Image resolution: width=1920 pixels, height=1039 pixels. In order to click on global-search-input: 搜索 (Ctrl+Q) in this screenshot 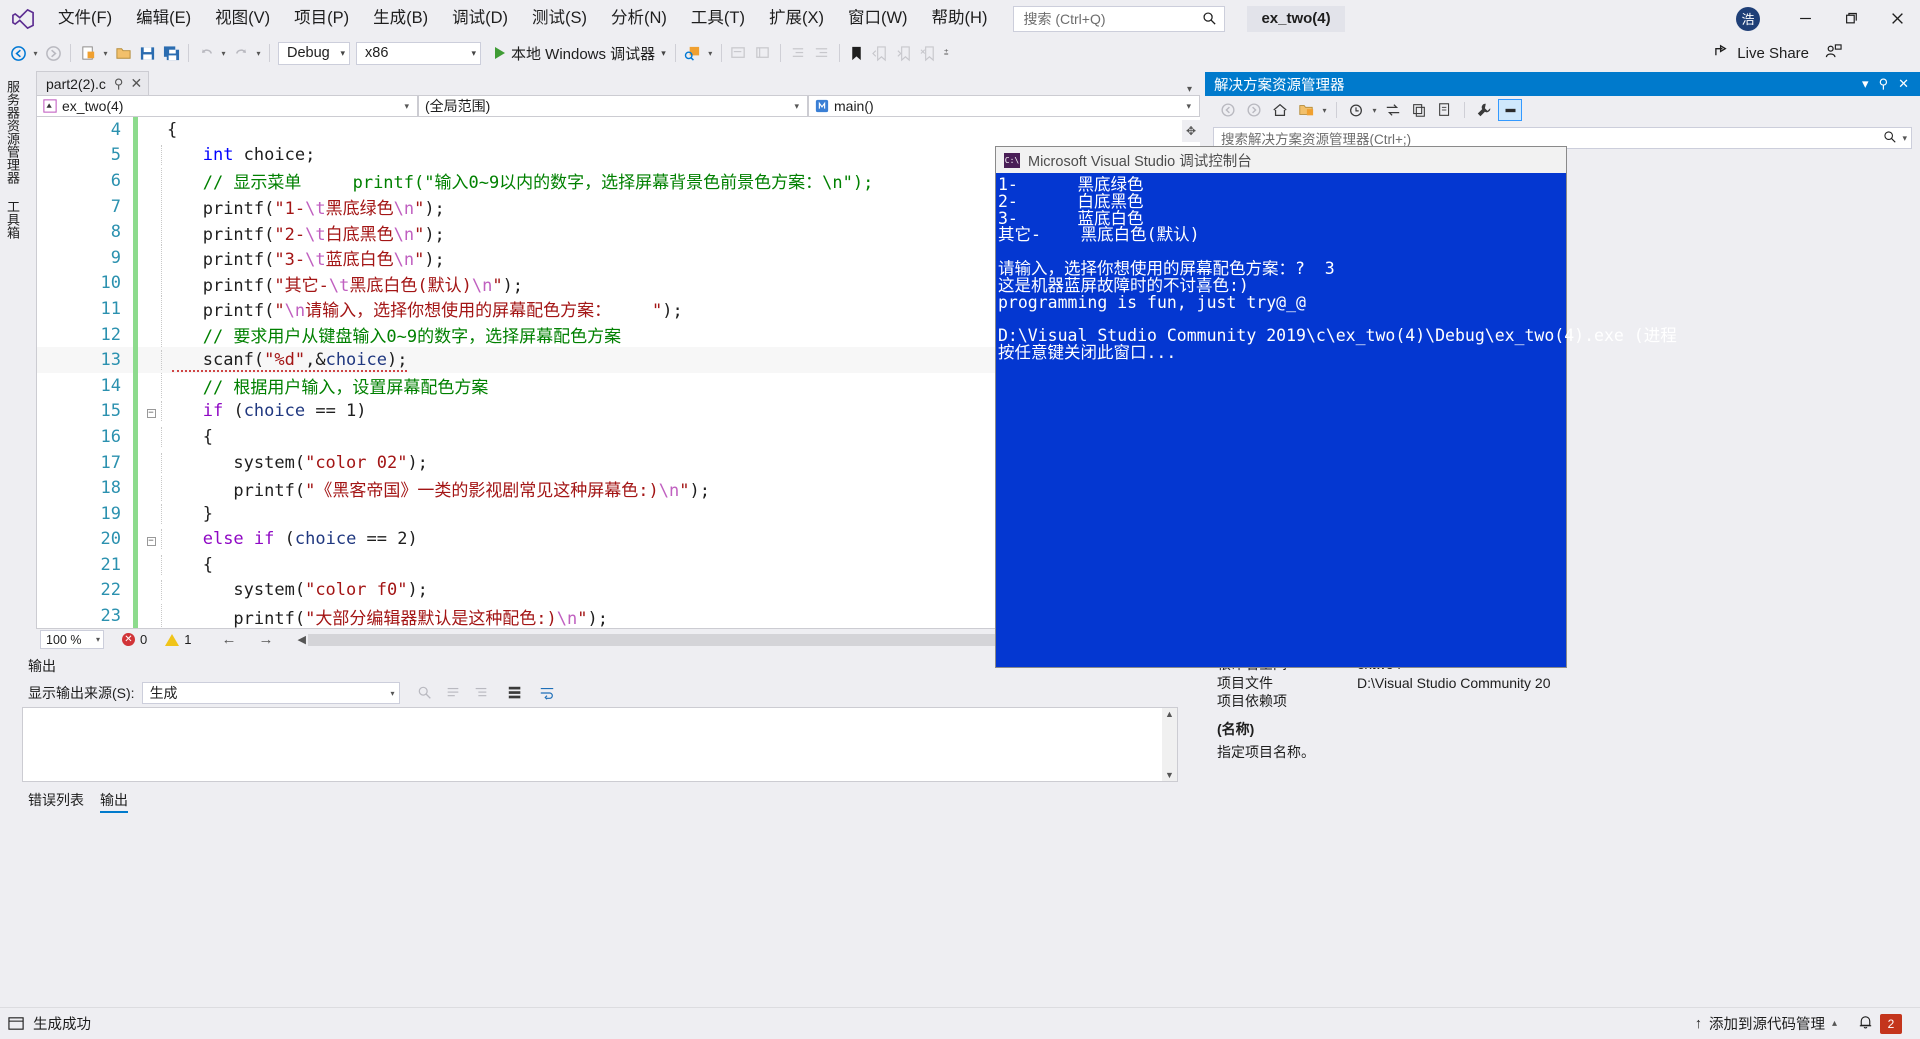, I will do `click(1119, 18)`.